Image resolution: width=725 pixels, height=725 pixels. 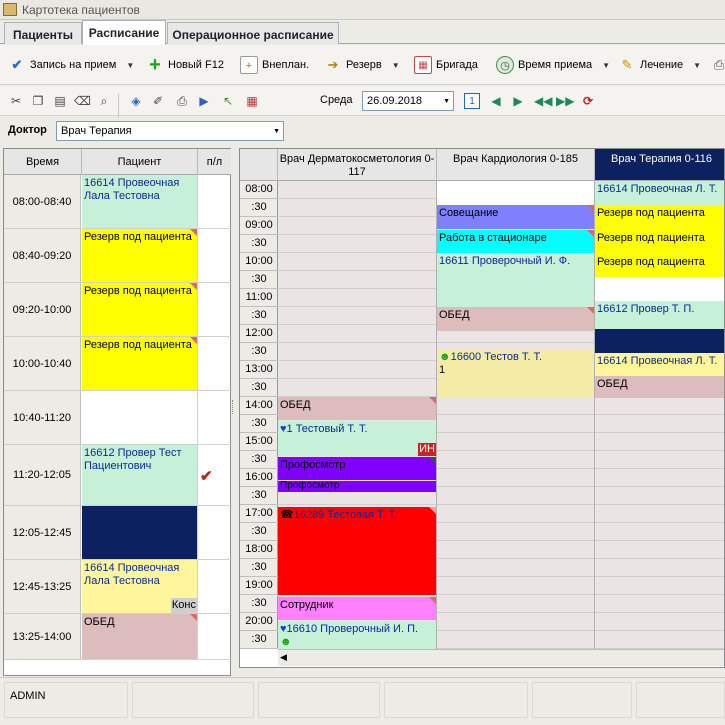 What do you see at coordinates (204, 101) in the screenshot?
I see `export-icon: ▶` at bounding box center [204, 101].